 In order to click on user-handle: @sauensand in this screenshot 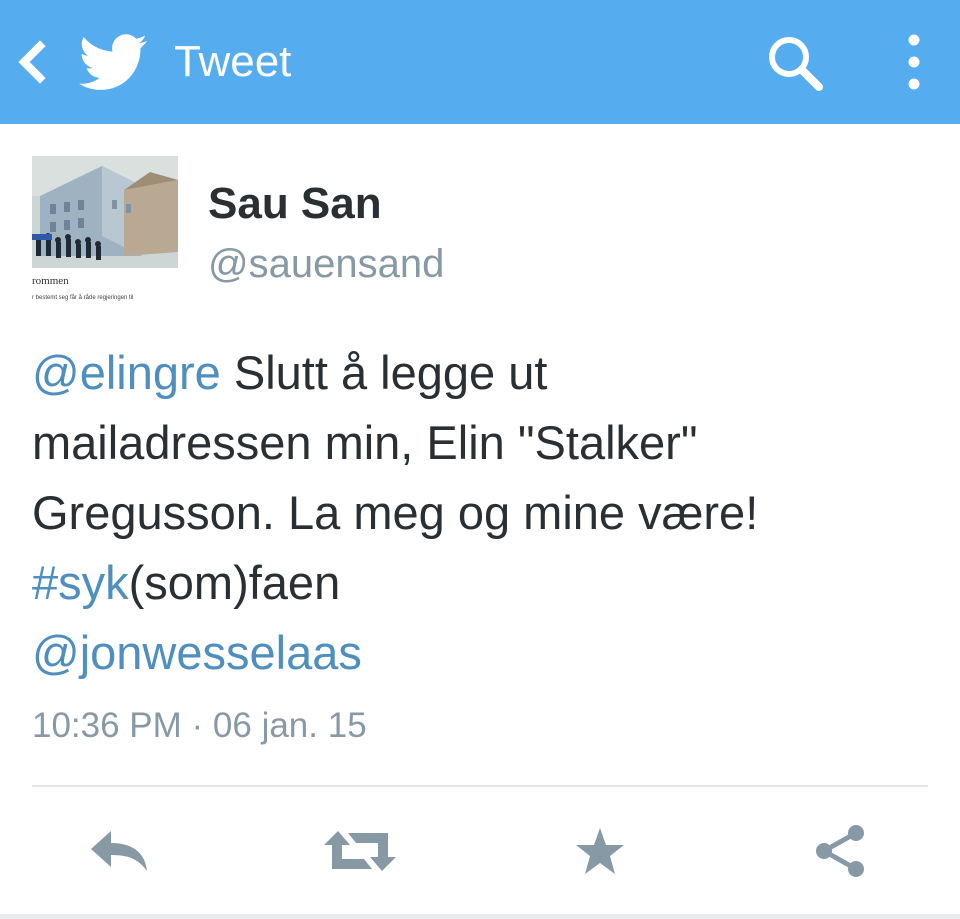, I will do `click(326, 264)`.